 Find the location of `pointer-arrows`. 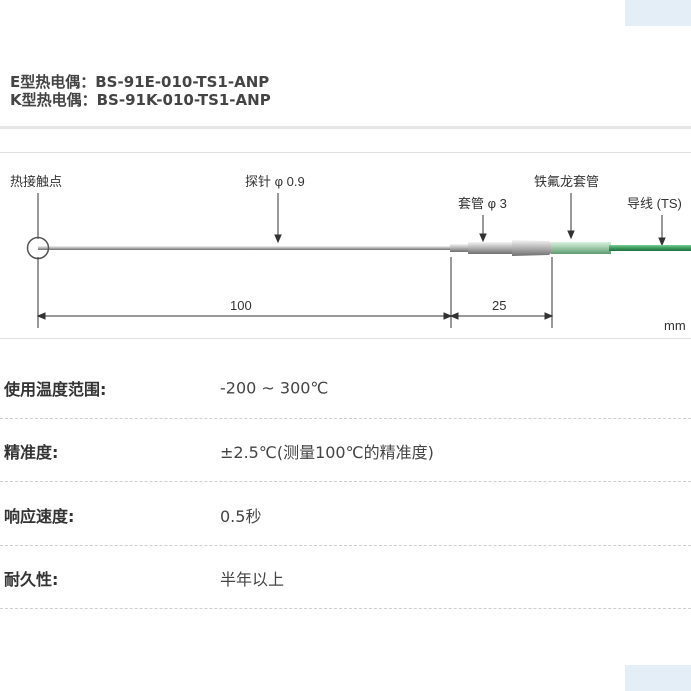

pointer-arrows is located at coordinates (351, 220).